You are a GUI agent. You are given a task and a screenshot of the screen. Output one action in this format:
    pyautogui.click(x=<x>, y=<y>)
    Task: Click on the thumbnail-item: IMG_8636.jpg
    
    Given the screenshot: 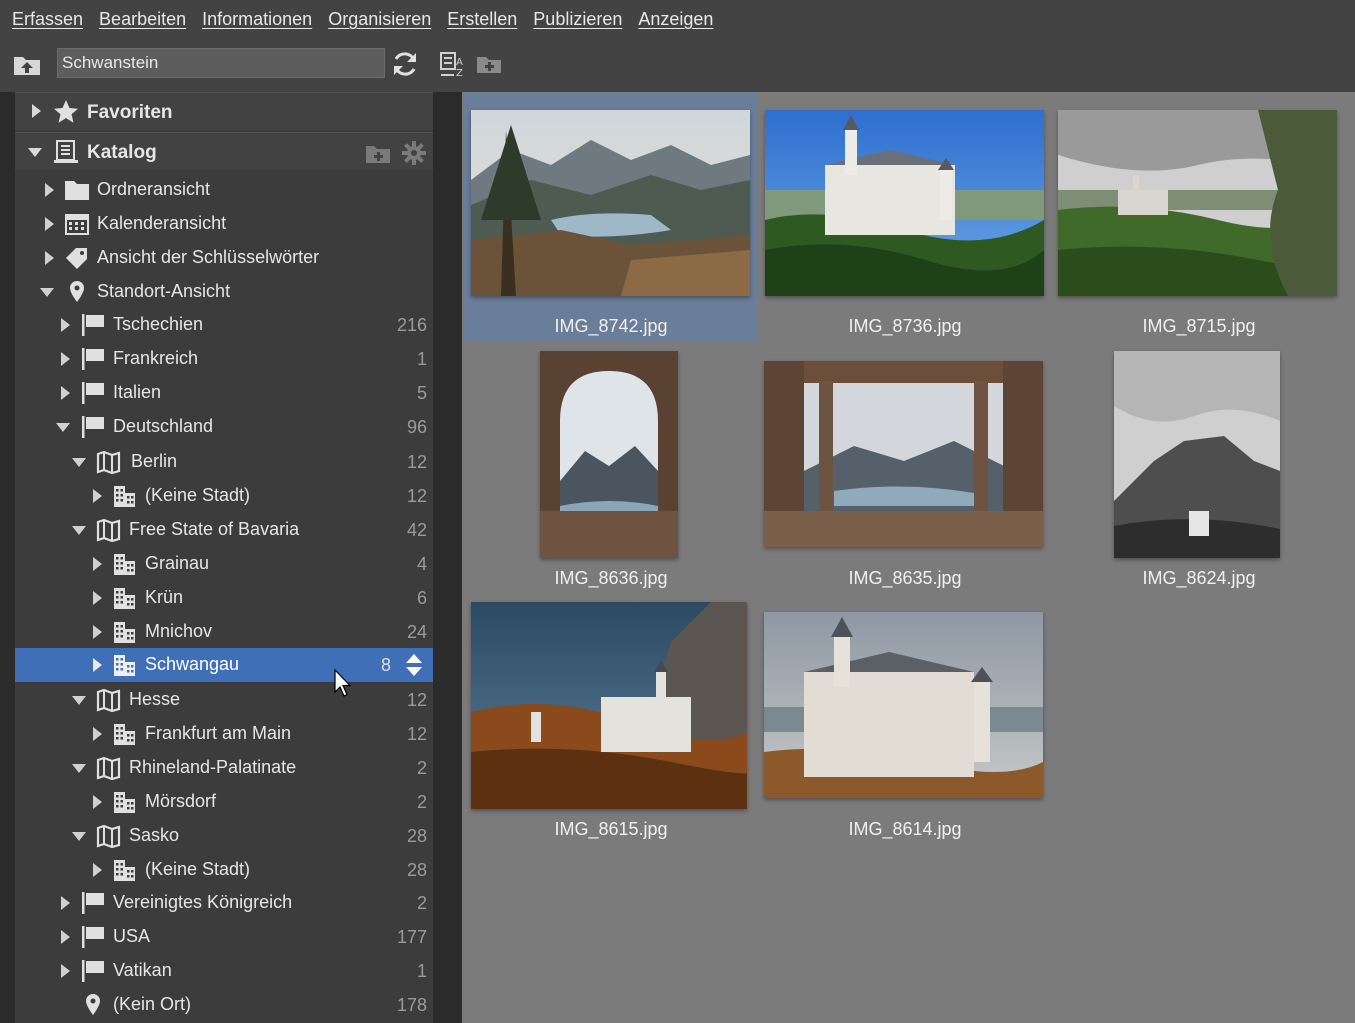 What is the action you would take?
    pyautogui.click(x=611, y=468)
    